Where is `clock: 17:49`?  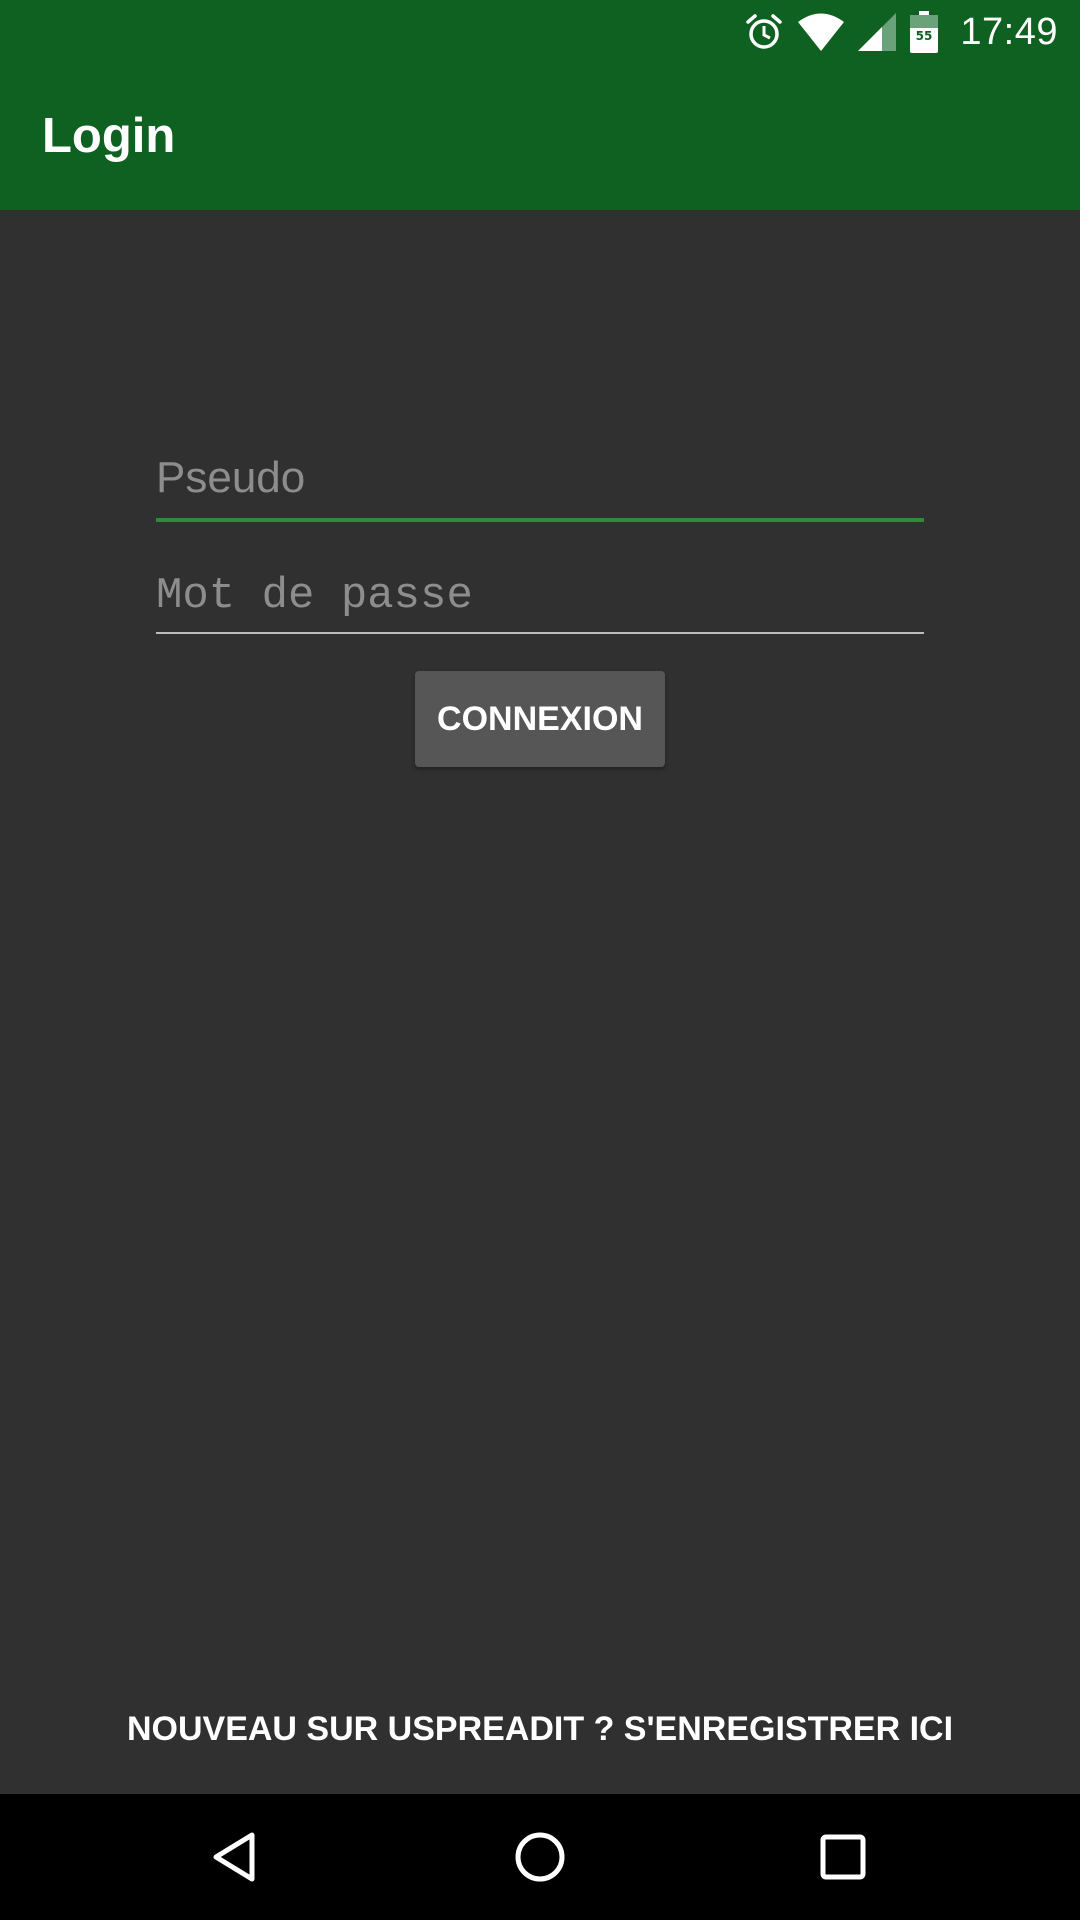
clock: 17:49 is located at coordinates (1009, 31).